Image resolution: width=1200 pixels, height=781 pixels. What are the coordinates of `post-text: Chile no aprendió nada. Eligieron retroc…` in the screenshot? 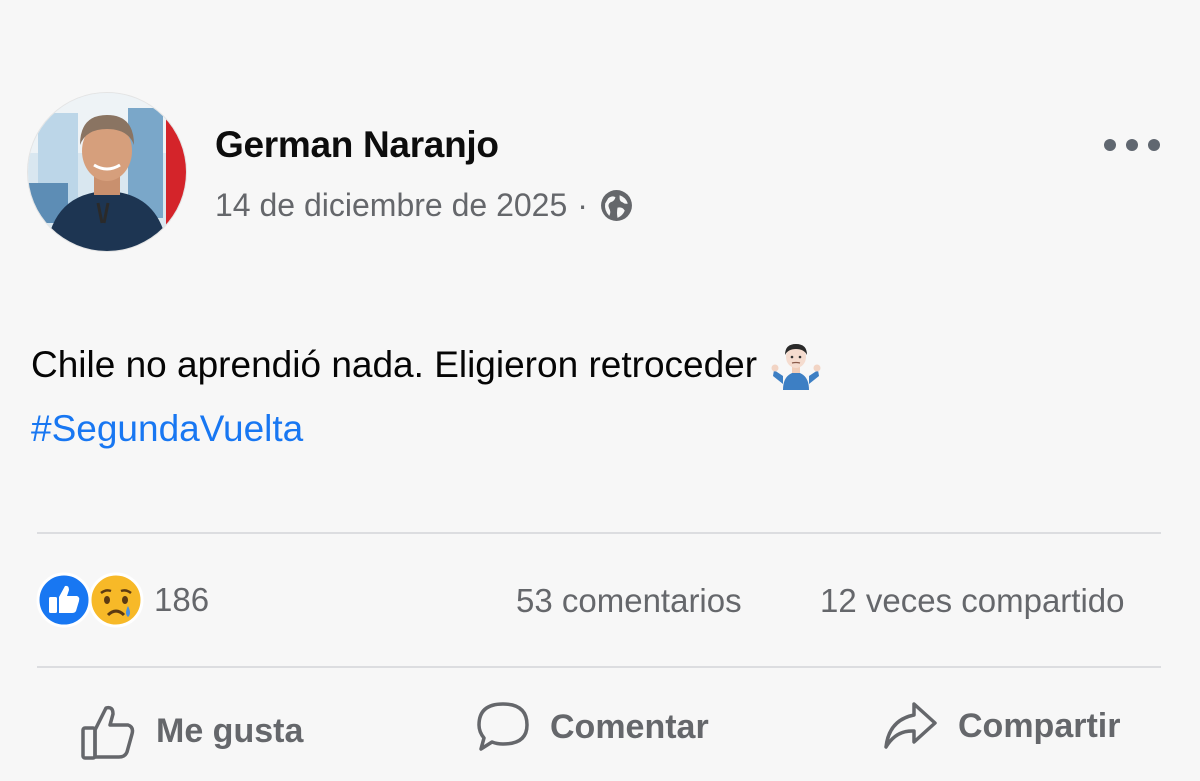 It's located at (426, 365).